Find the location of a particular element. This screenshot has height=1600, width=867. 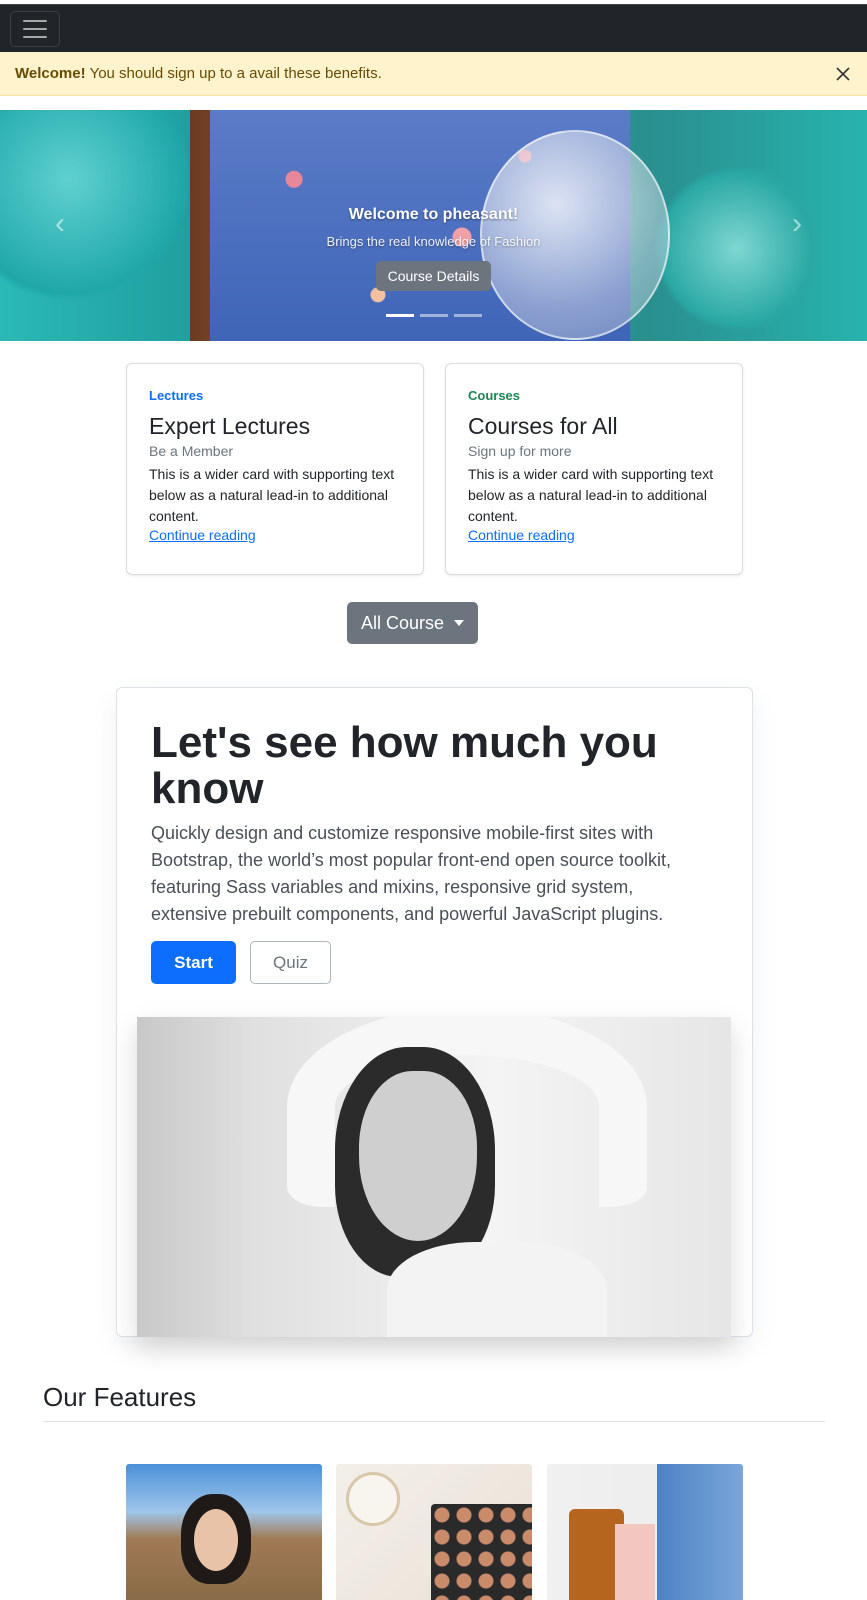

navbar is located at coordinates (433, 28).